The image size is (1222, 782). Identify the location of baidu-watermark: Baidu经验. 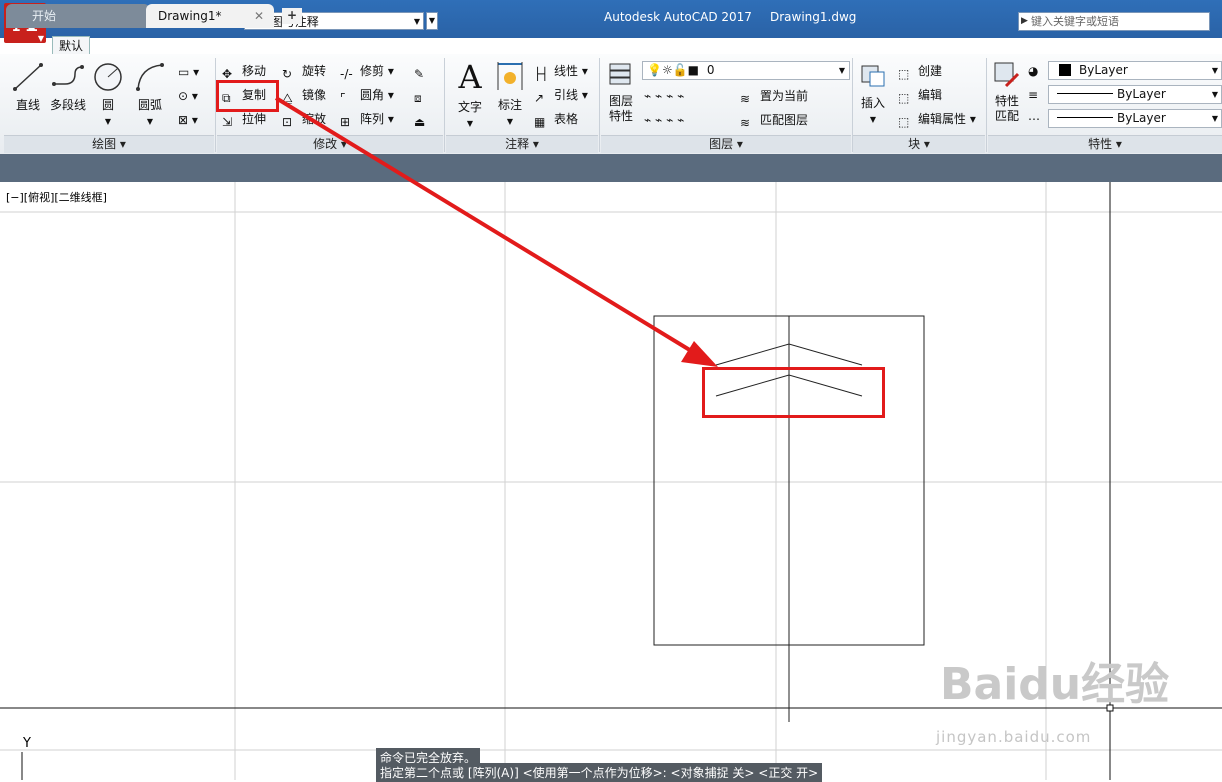
(1055, 684).